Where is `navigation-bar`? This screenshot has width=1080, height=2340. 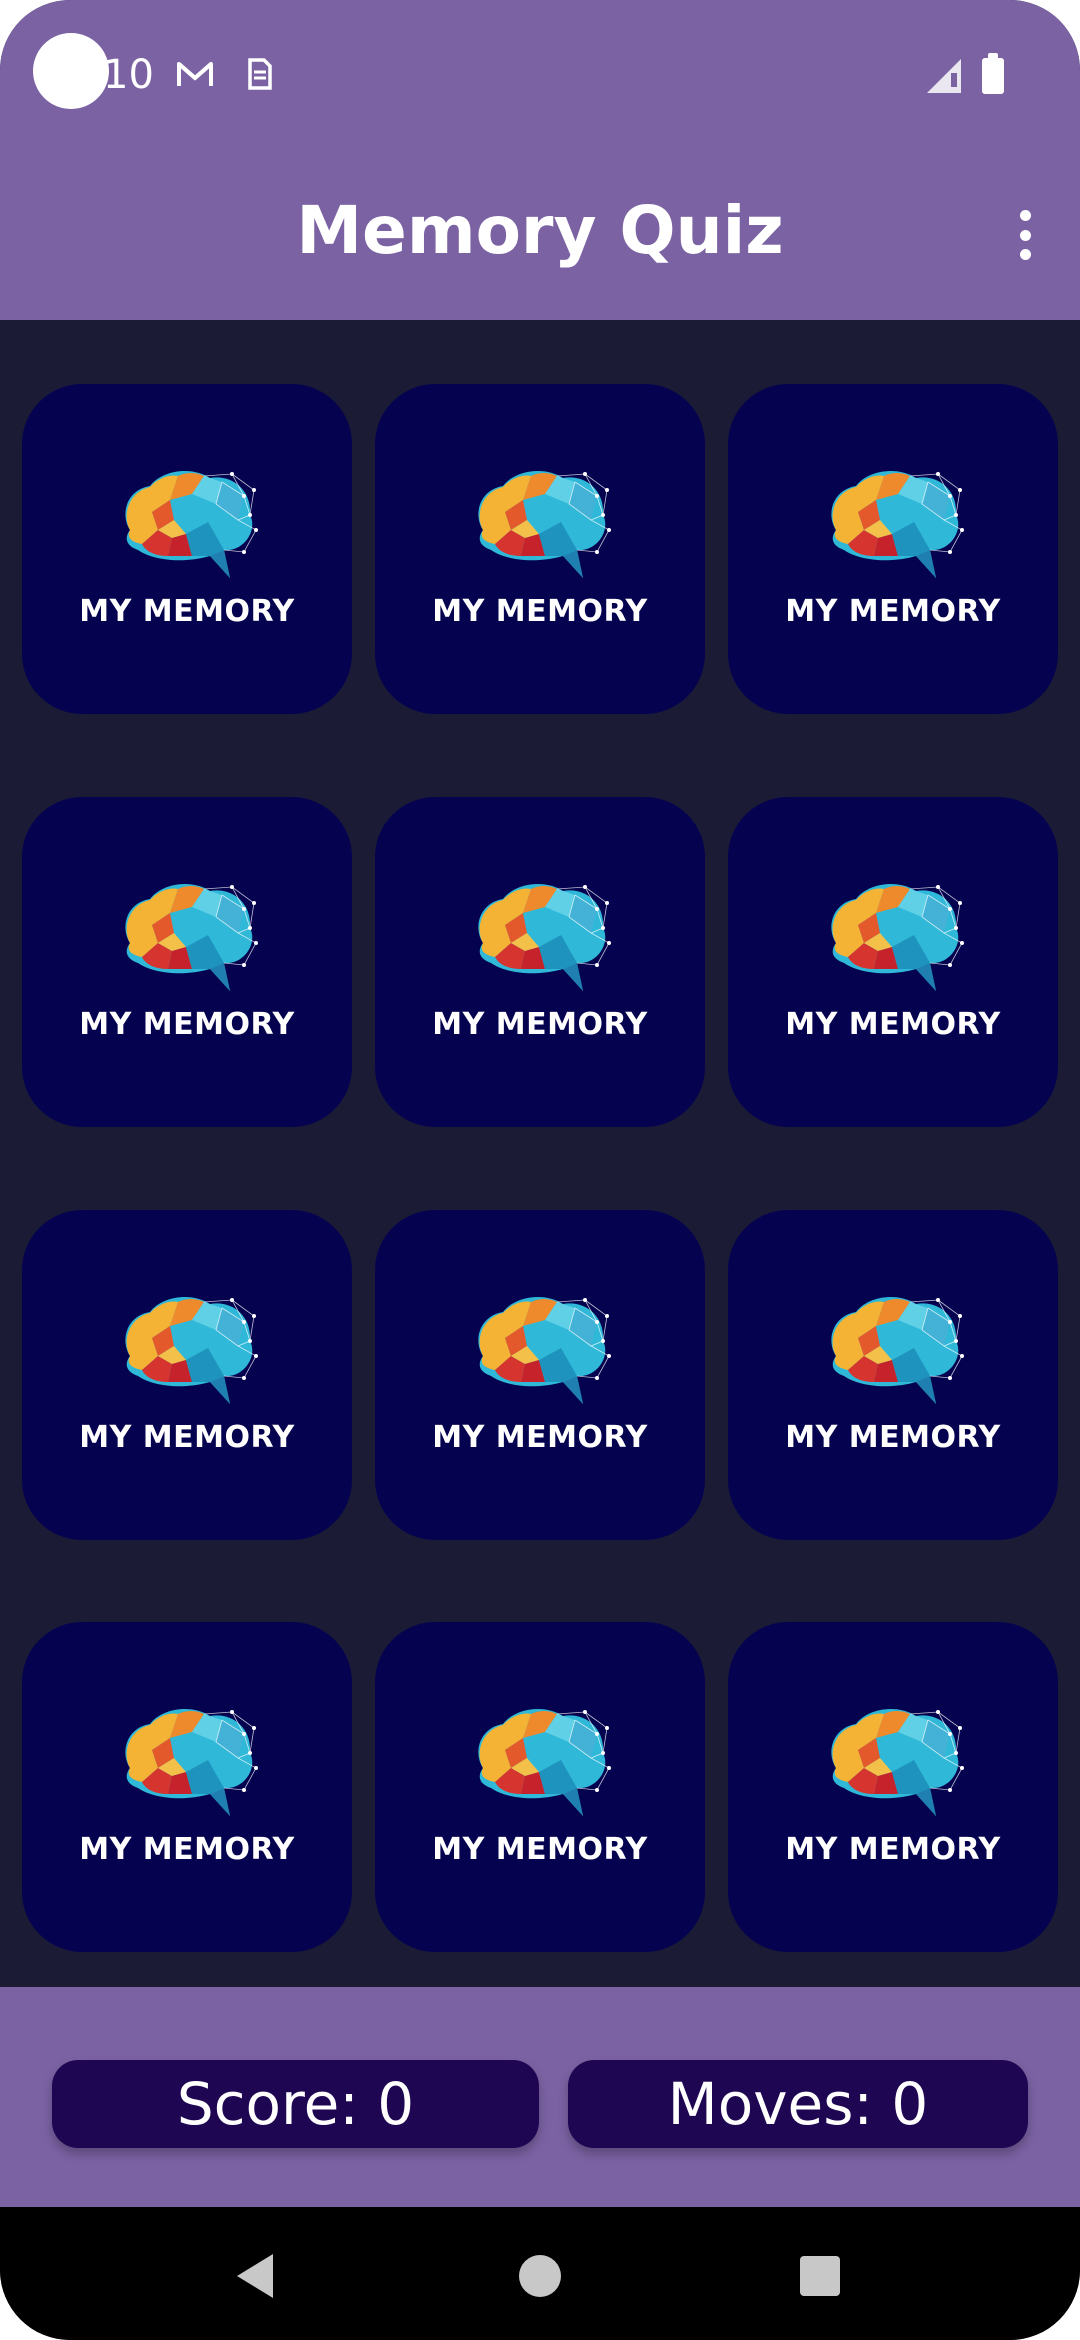 navigation-bar is located at coordinates (540, 2273).